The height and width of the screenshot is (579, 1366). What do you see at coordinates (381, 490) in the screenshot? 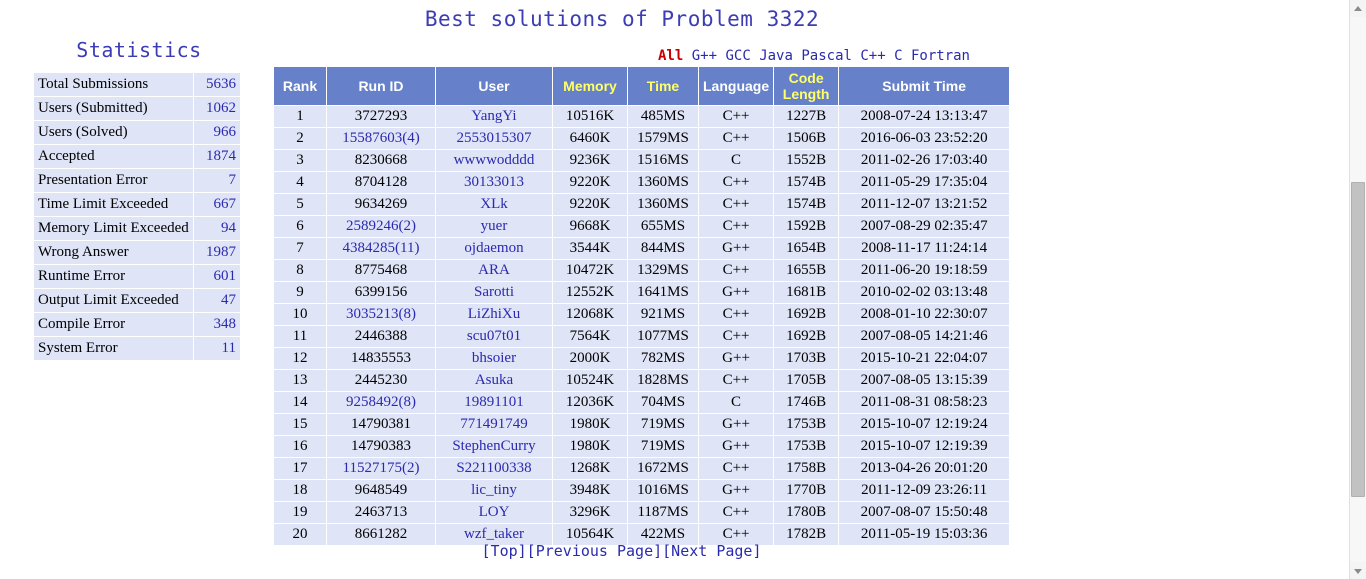
I see `cell-run-id: 9648549` at bounding box center [381, 490].